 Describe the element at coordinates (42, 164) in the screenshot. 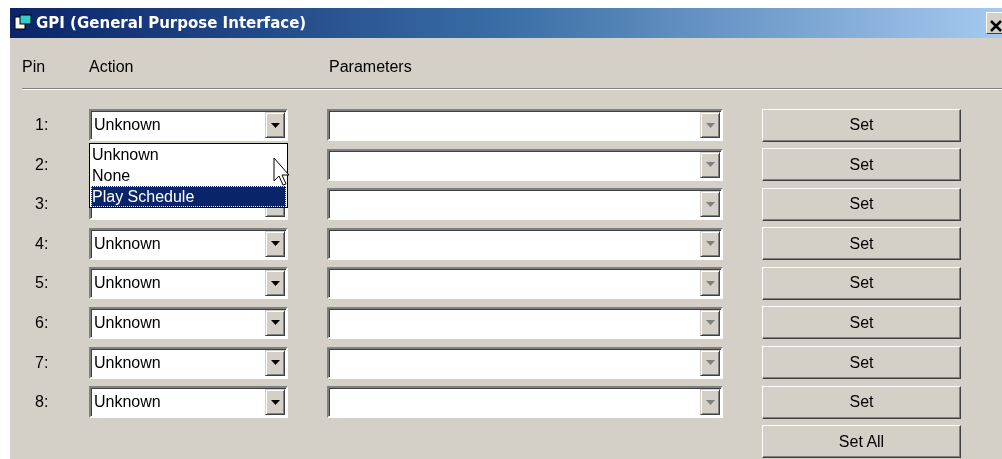

I see `pin-label: 2:` at that location.